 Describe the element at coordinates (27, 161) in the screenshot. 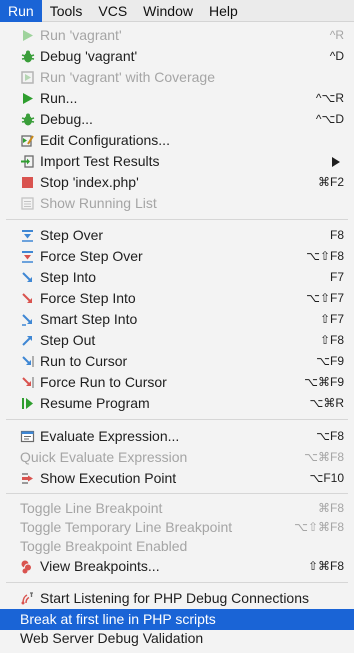

I see `import-icon` at that location.